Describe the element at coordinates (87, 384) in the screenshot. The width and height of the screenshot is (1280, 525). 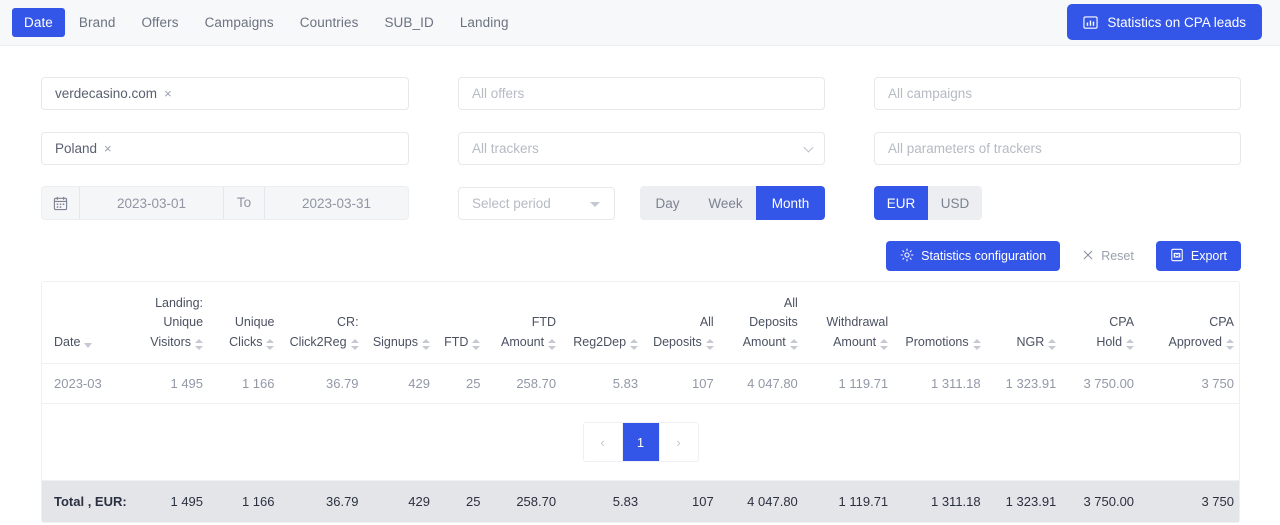
I see `cell-date: 2023-03` at that location.